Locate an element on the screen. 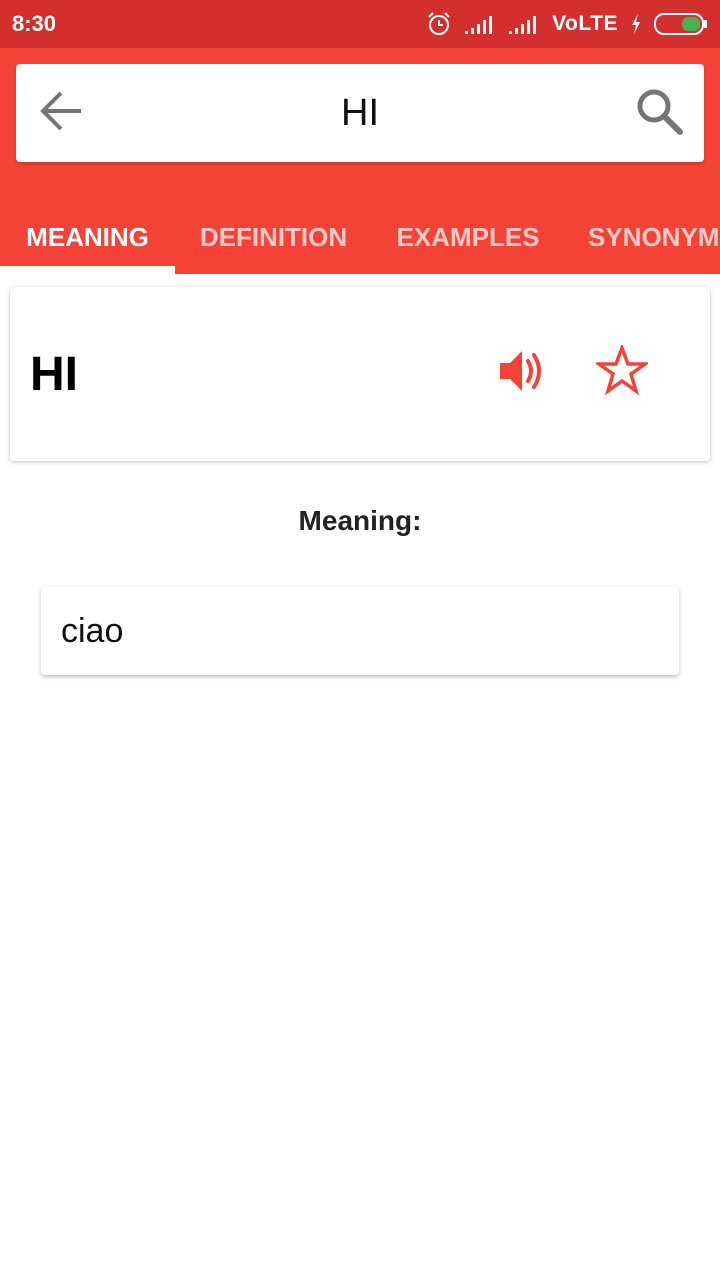 The image size is (720, 1280). back-button is located at coordinates (62, 113).